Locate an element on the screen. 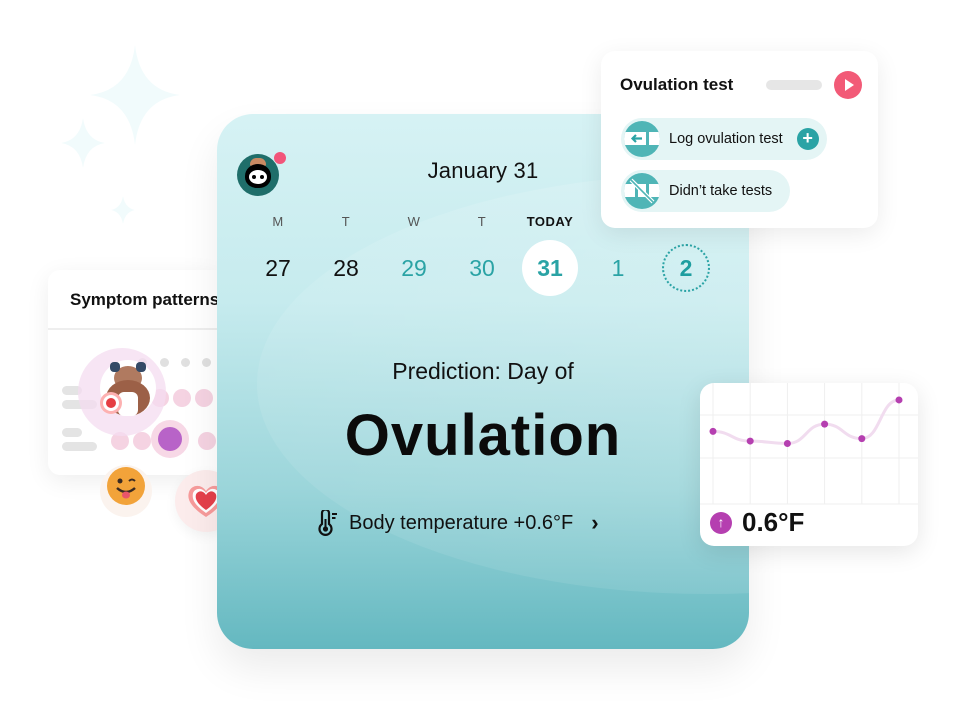  temperature-chart-card: ↑ 0.6°F is located at coordinates (809, 464).